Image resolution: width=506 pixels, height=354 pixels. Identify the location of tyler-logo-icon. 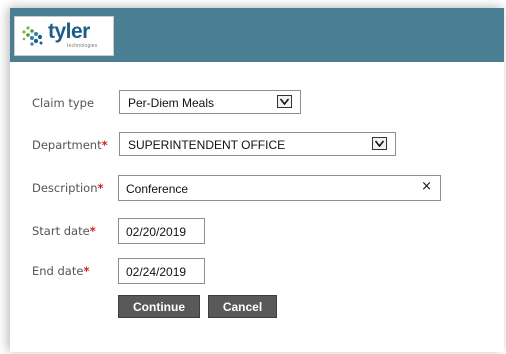
(32, 36).